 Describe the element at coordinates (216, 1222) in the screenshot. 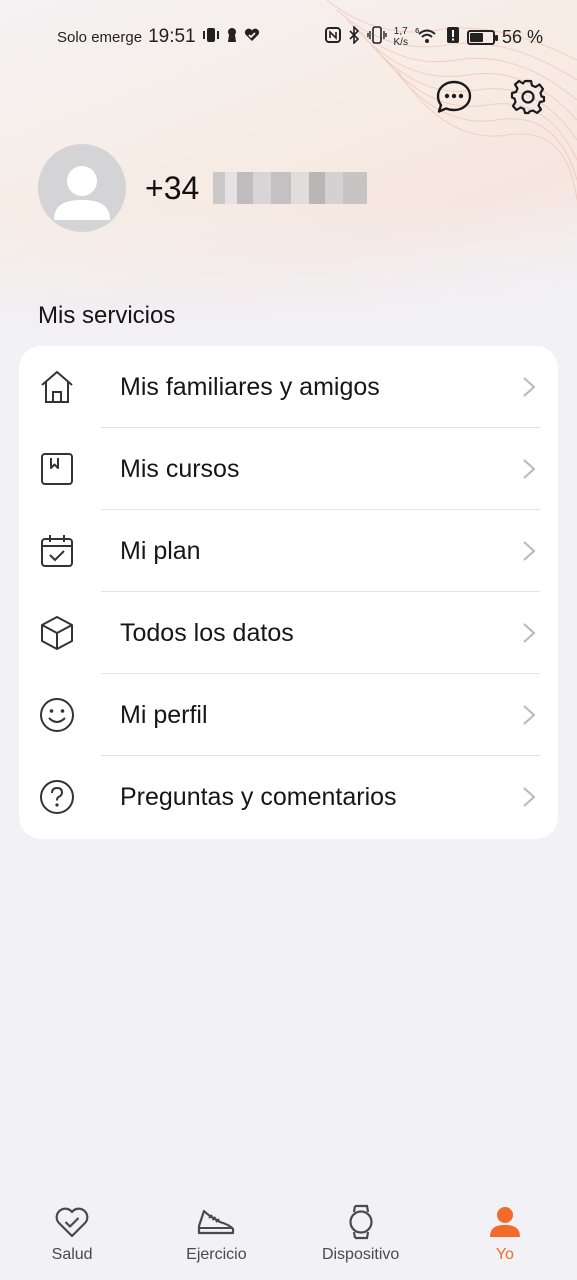

I see `shoe-icon` at that location.